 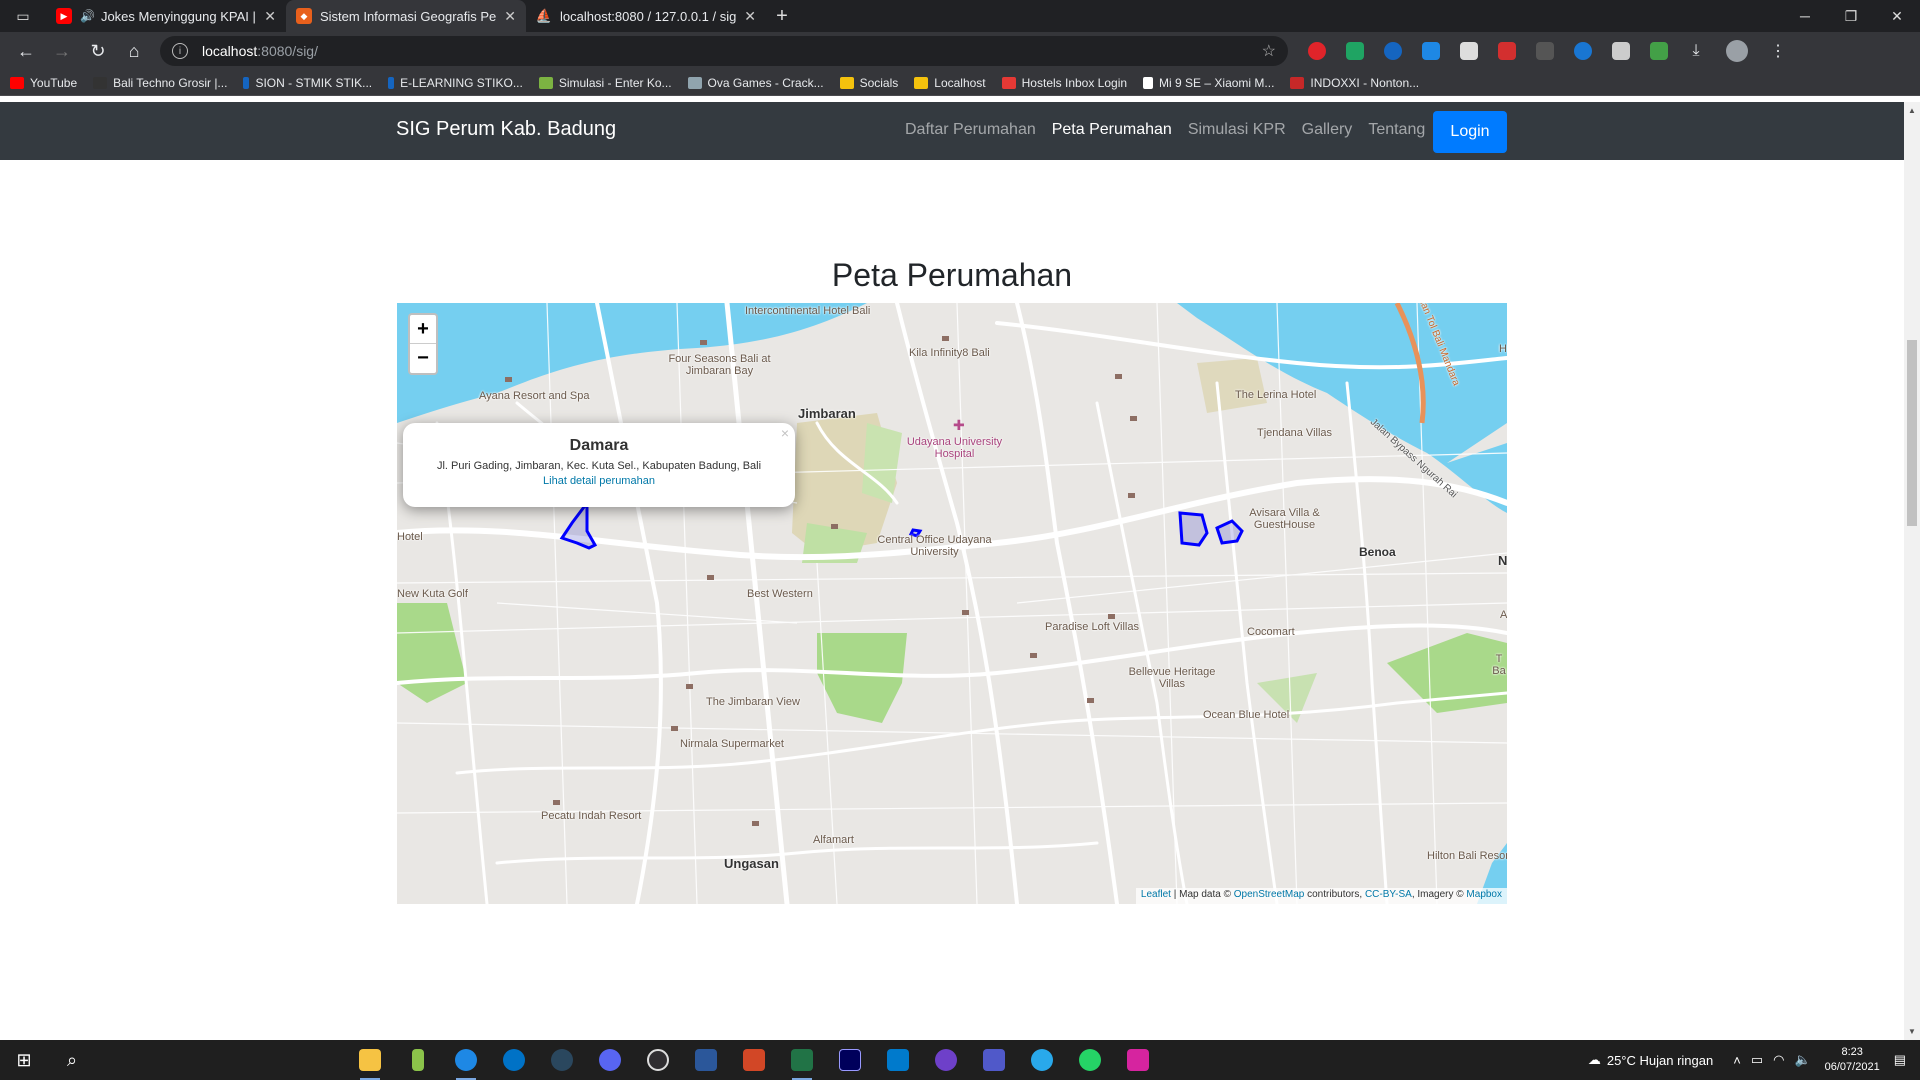 I want to click on tray-chevron-icon: ˄, so click(x=1737, y=1060).